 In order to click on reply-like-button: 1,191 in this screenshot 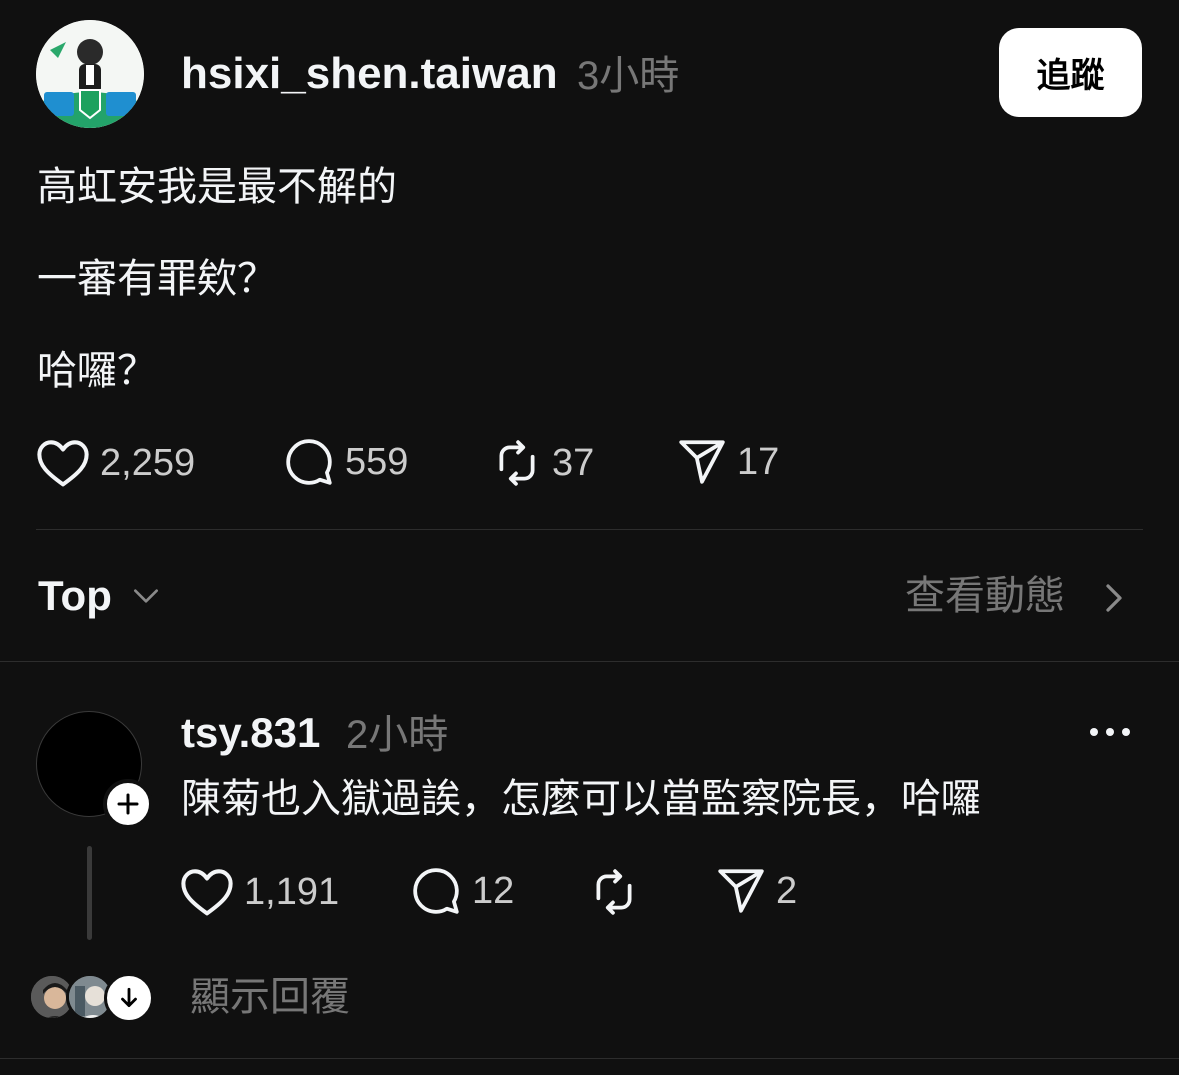, I will do `click(259, 892)`.